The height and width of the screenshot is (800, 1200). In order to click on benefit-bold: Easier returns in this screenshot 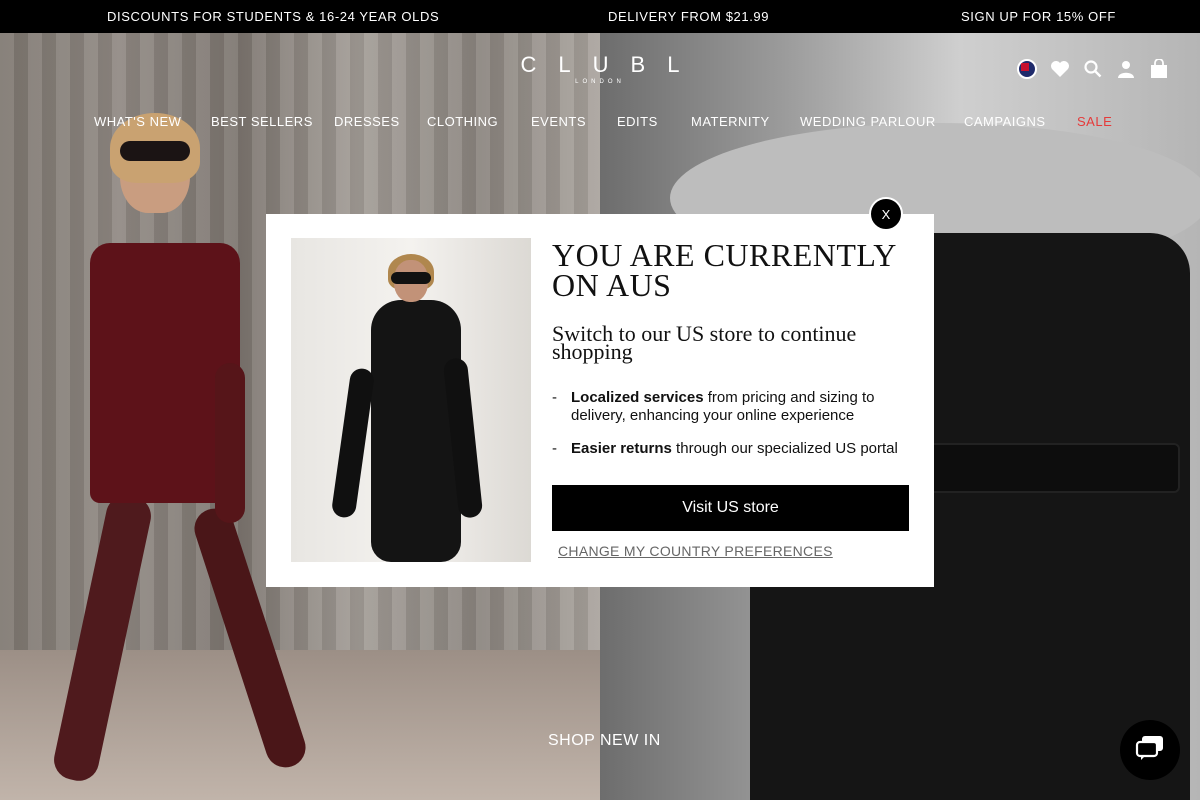, I will do `click(621, 448)`.